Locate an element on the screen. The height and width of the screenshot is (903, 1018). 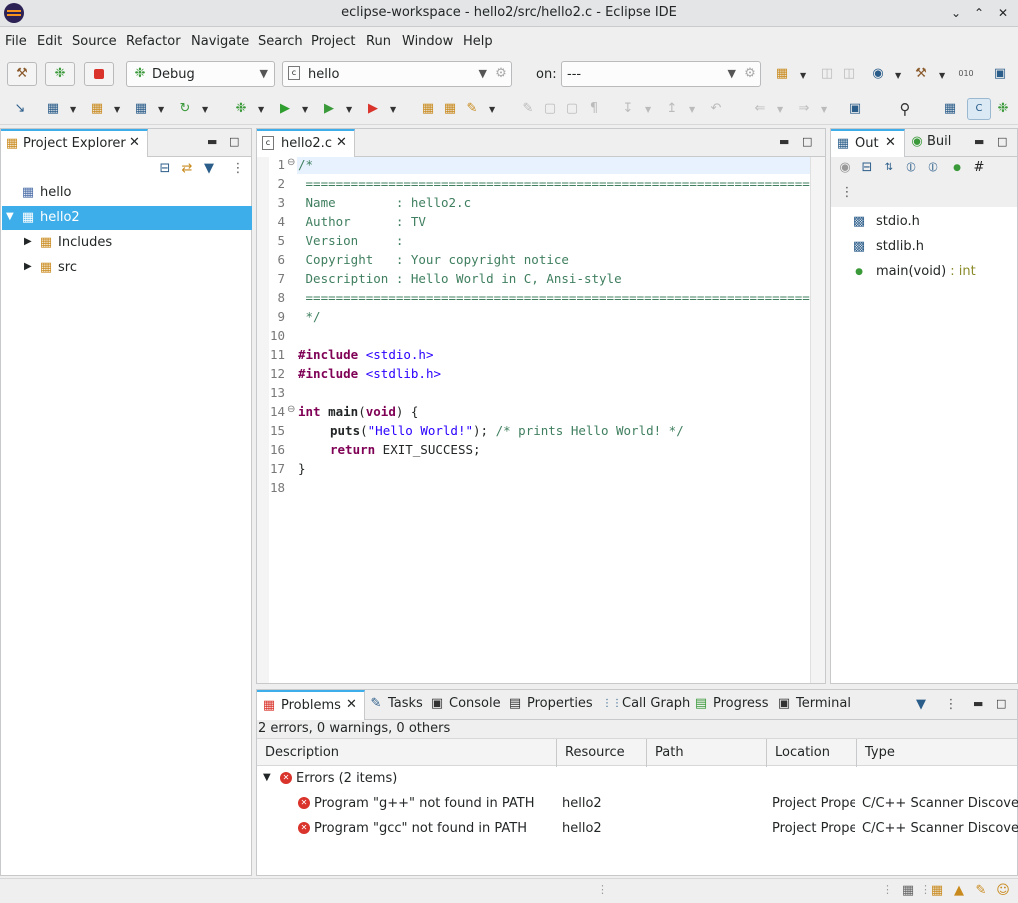
open-perspective-icon: ▦ is located at coordinates (950, 109).